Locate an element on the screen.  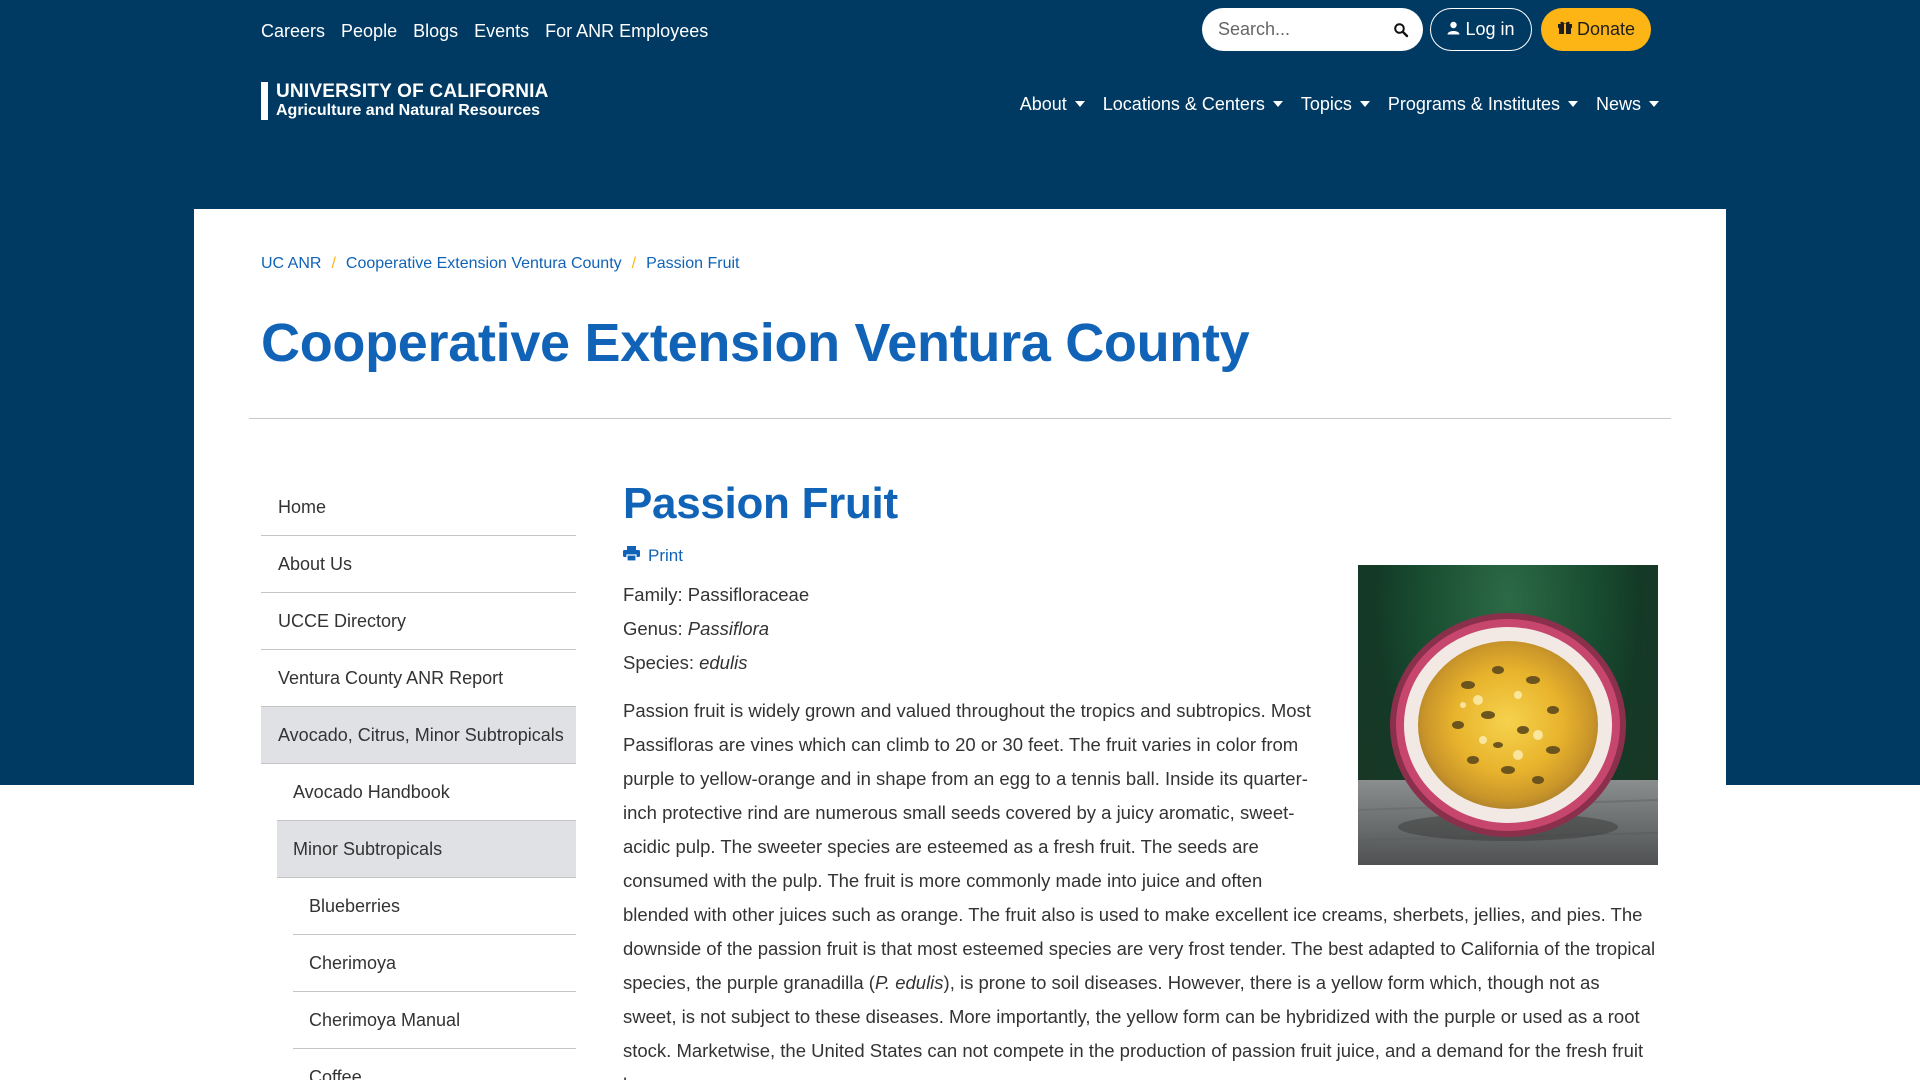
login-button: Log in is located at coordinates (1481, 29).